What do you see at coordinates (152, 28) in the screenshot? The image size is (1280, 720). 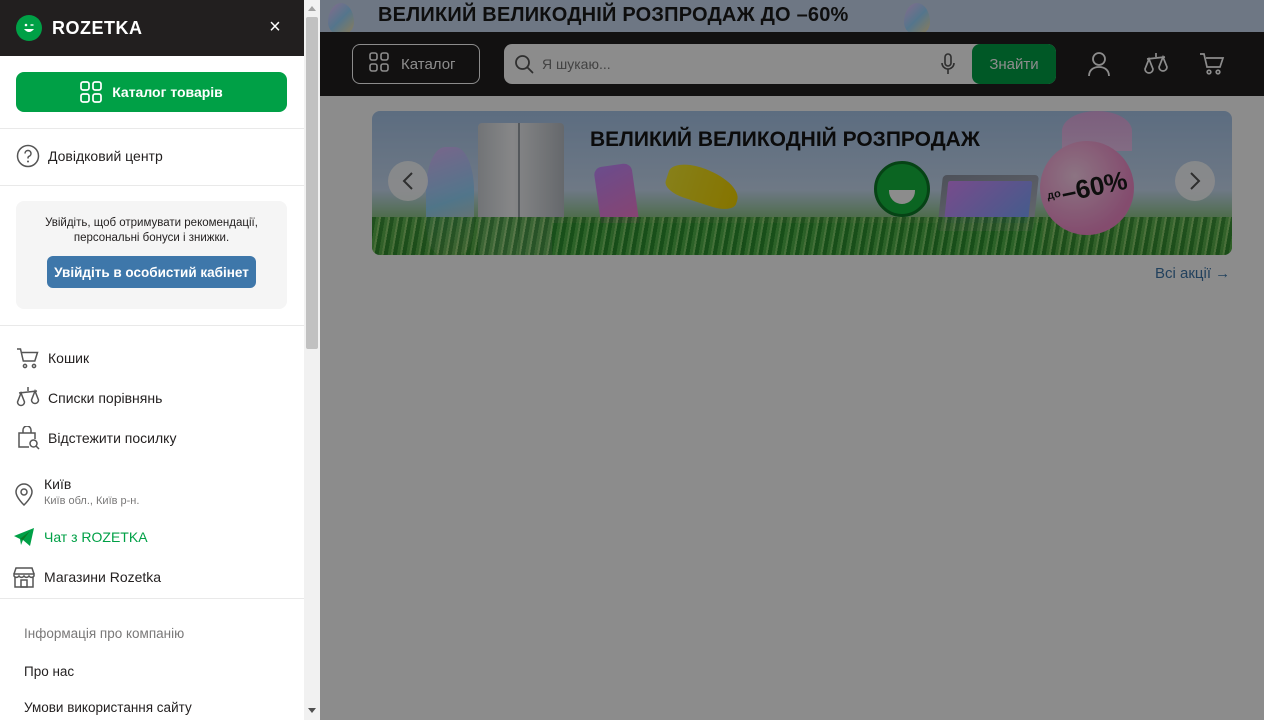 I see `drawer-header: ROZETKA ×` at bounding box center [152, 28].